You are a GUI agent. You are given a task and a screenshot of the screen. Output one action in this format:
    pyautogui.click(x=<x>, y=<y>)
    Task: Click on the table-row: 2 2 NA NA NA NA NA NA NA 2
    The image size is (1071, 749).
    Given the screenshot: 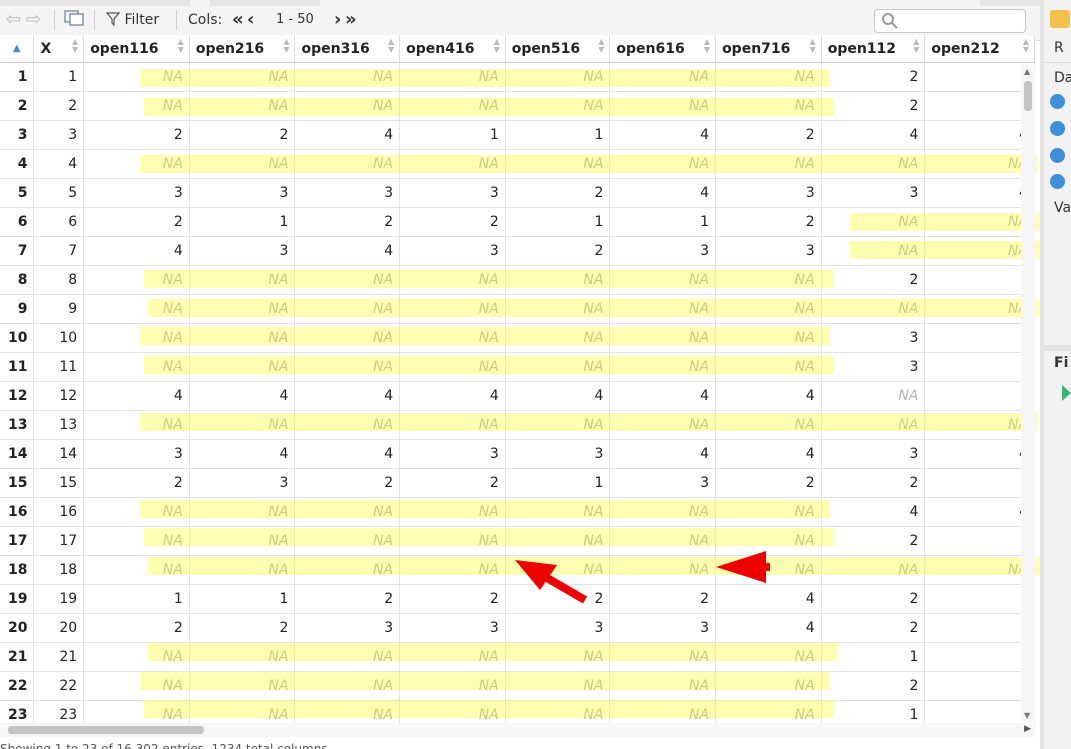 What is the action you would take?
    pyautogui.click(x=517, y=106)
    